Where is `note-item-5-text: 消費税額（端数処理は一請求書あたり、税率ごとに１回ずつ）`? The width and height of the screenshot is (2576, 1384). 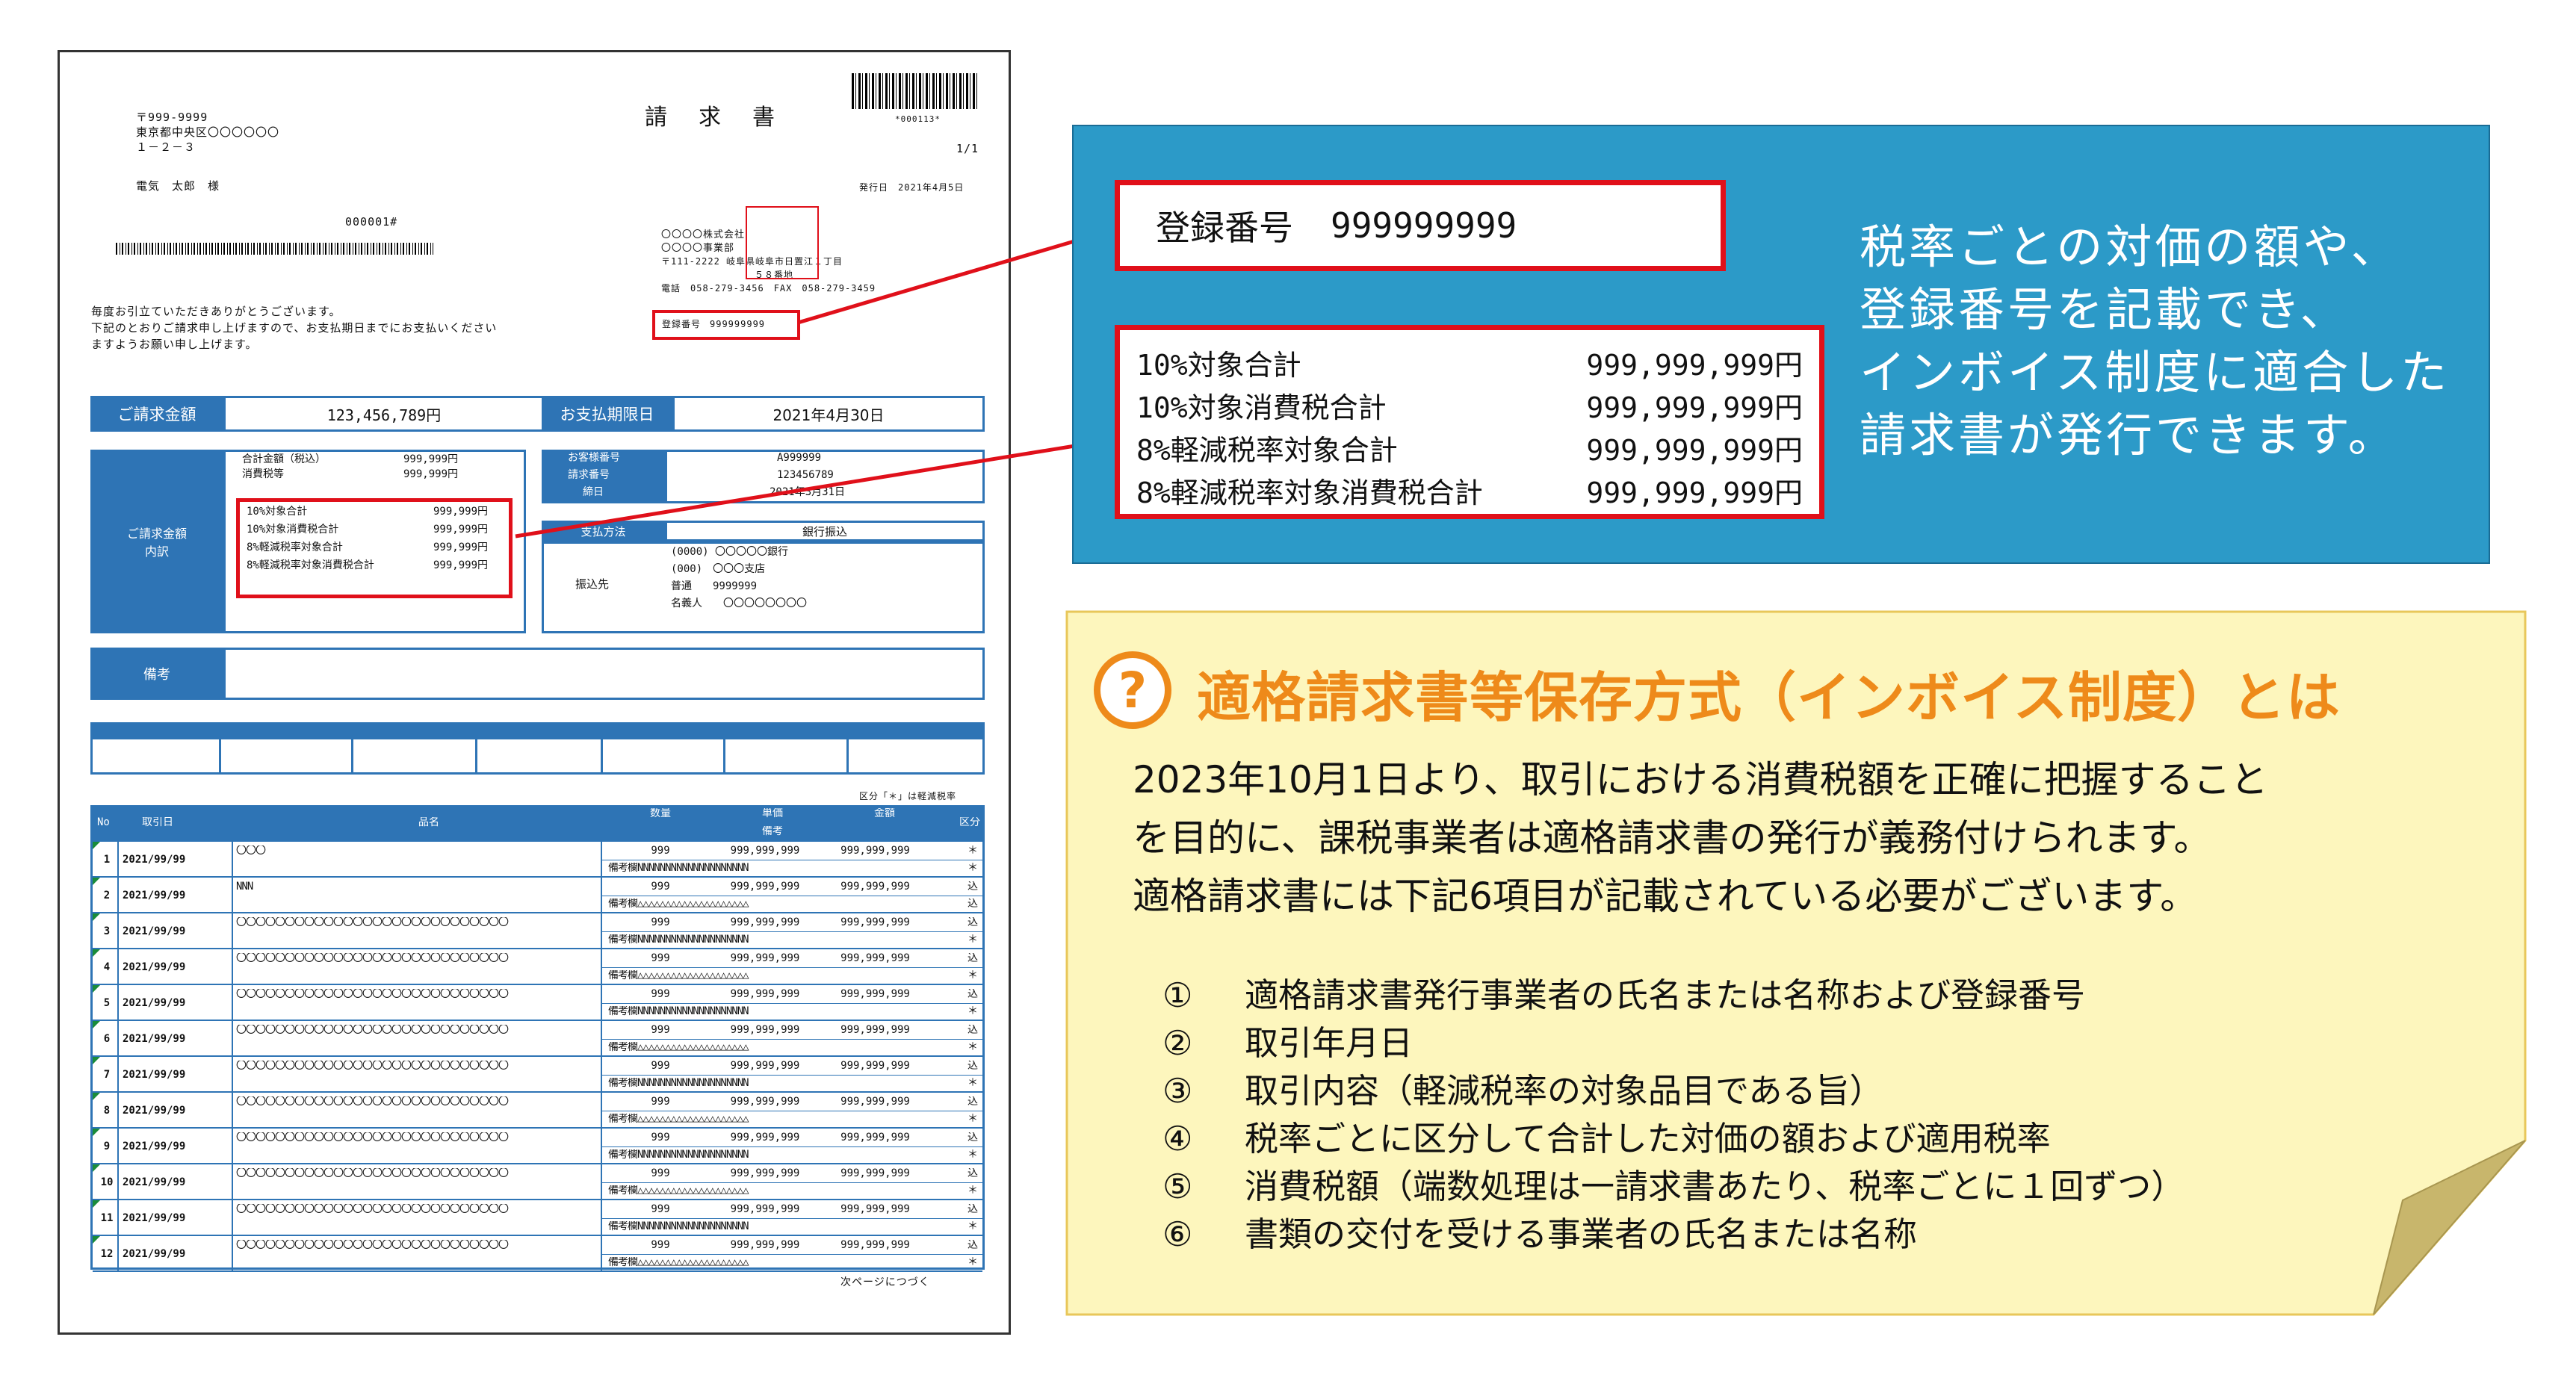 note-item-5-text: 消費税額（端数処理は一請求書あたり、税率ごとに１回ずつ） is located at coordinates (1715, 1186).